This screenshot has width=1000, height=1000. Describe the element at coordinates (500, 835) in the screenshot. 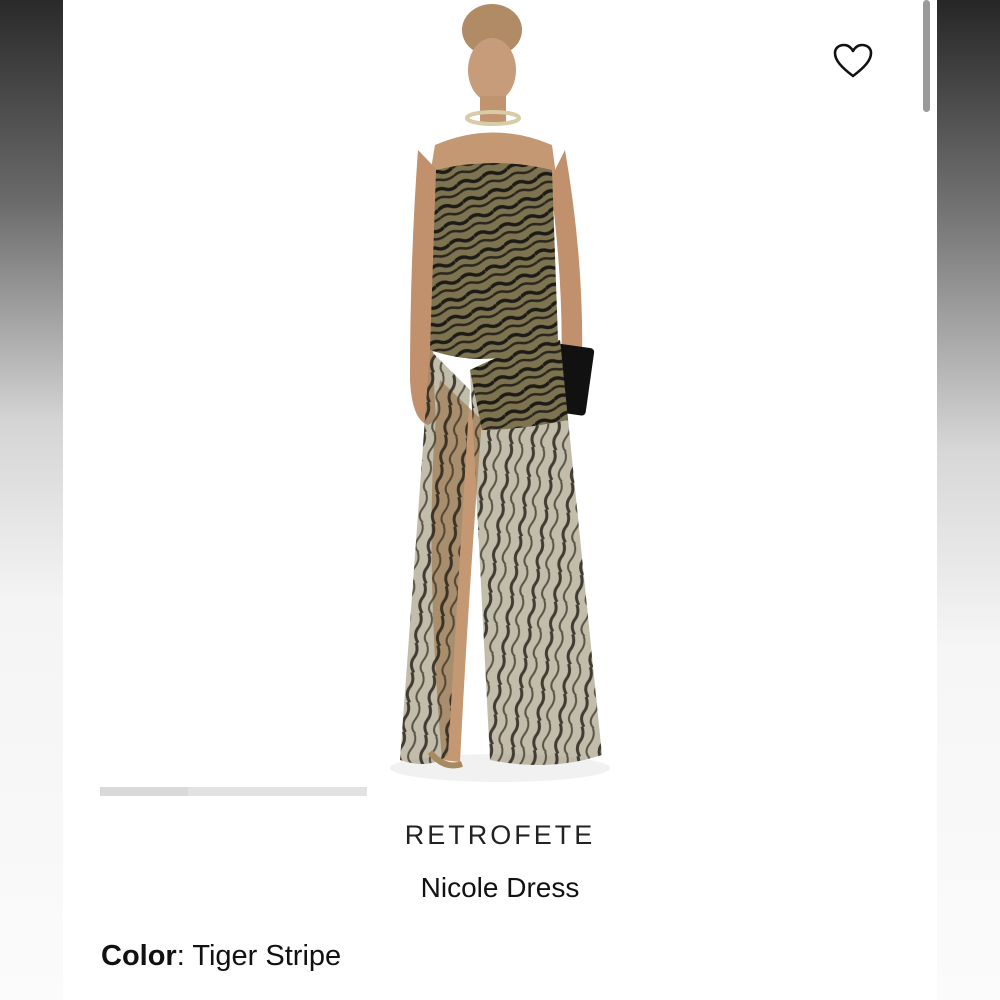

I see `brand-name: RETROFETE` at that location.